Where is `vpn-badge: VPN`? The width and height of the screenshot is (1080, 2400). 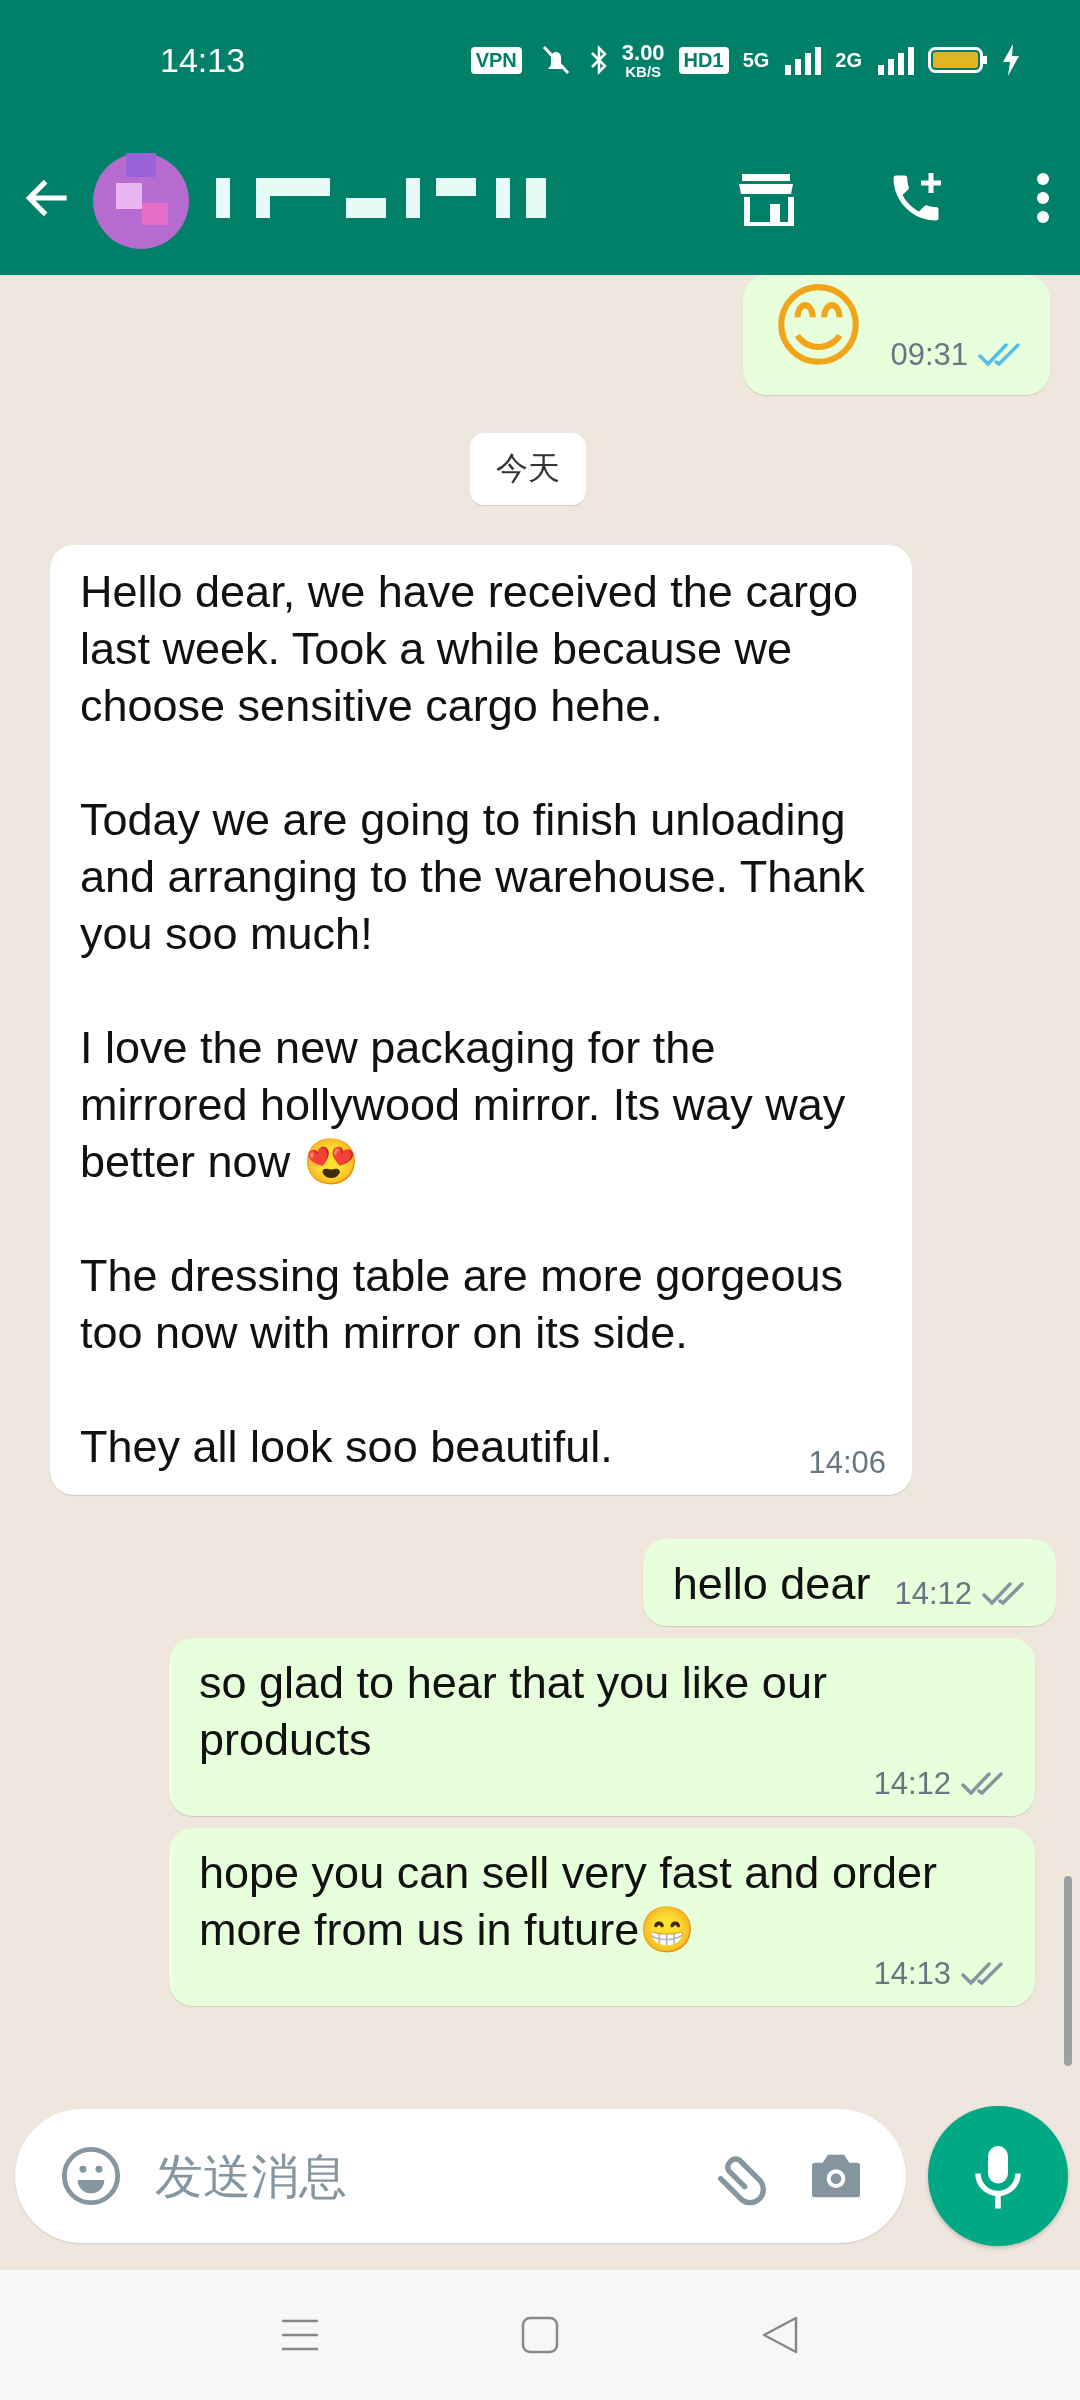
vpn-badge: VPN is located at coordinates (496, 60).